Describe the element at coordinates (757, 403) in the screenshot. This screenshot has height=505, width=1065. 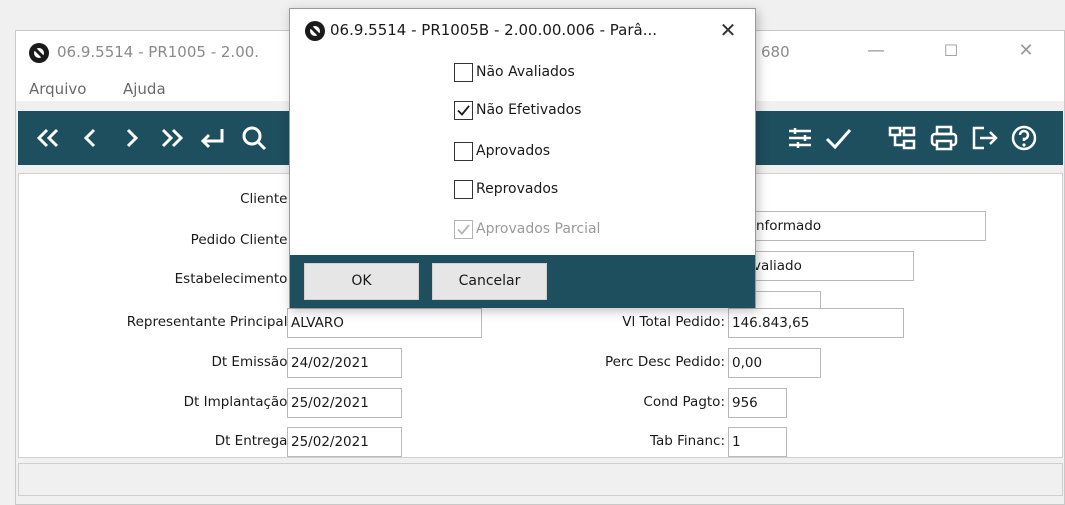
I see `cond-pagto-field: 956` at that location.